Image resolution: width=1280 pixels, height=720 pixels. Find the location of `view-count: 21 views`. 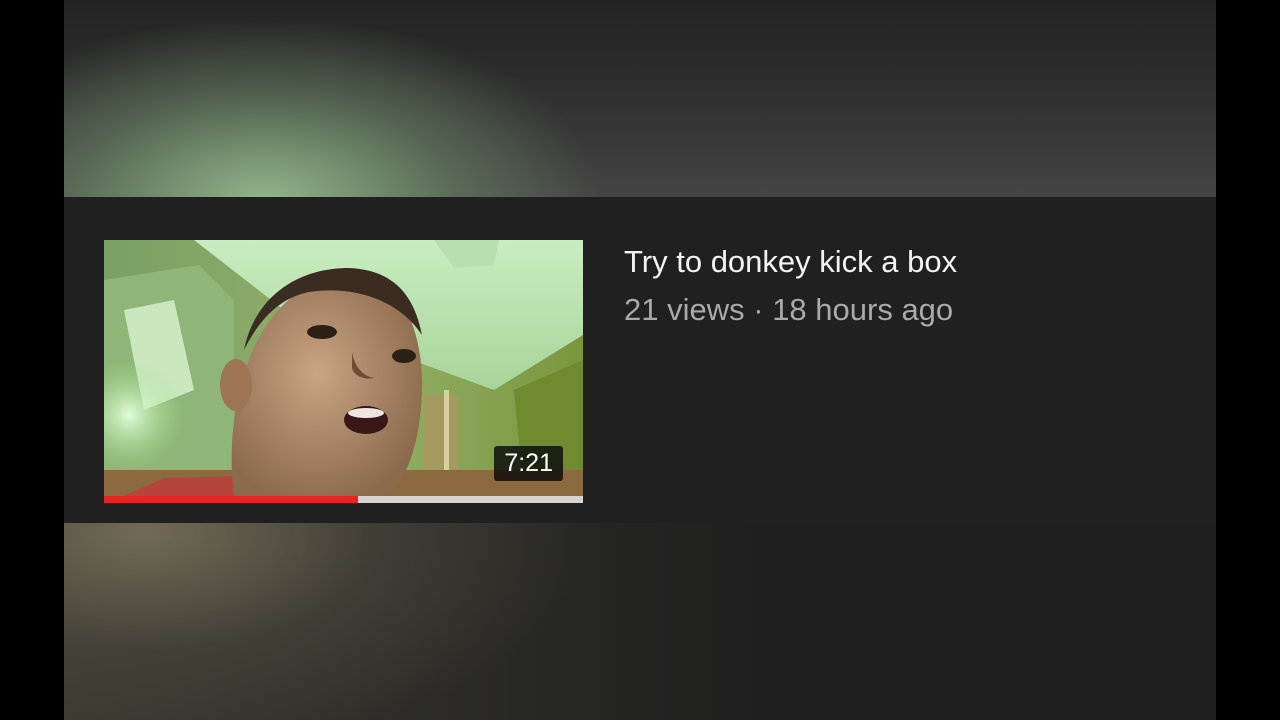

view-count: 21 views is located at coordinates (684, 309).